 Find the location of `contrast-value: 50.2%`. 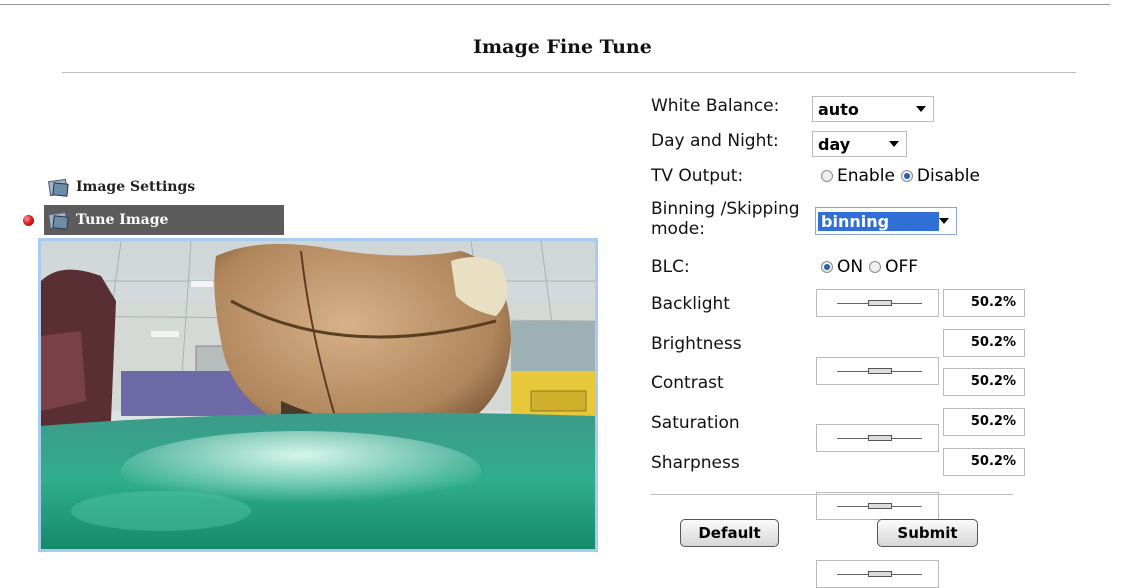

contrast-value: 50.2% is located at coordinates (984, 382).